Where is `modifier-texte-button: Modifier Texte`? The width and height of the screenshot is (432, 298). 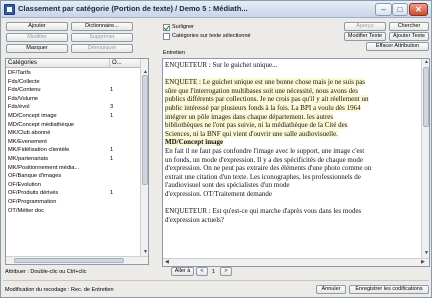 modifier-texte-button: Modifier Texte is located at coordinates (365, 36).